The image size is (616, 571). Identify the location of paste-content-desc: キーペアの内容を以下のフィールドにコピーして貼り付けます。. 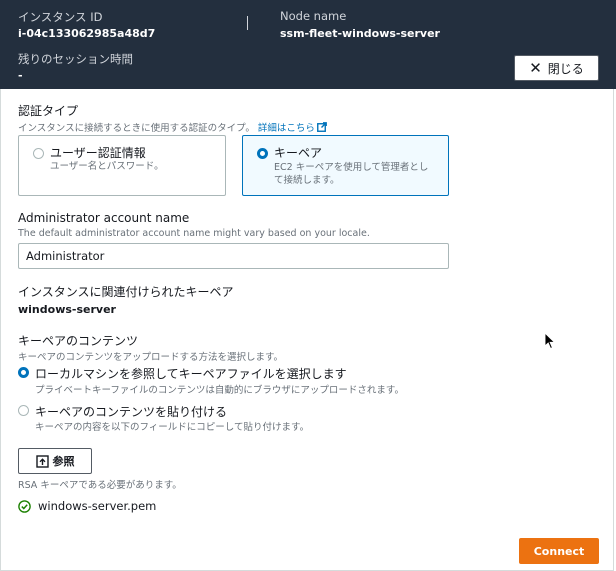
(172, 427).